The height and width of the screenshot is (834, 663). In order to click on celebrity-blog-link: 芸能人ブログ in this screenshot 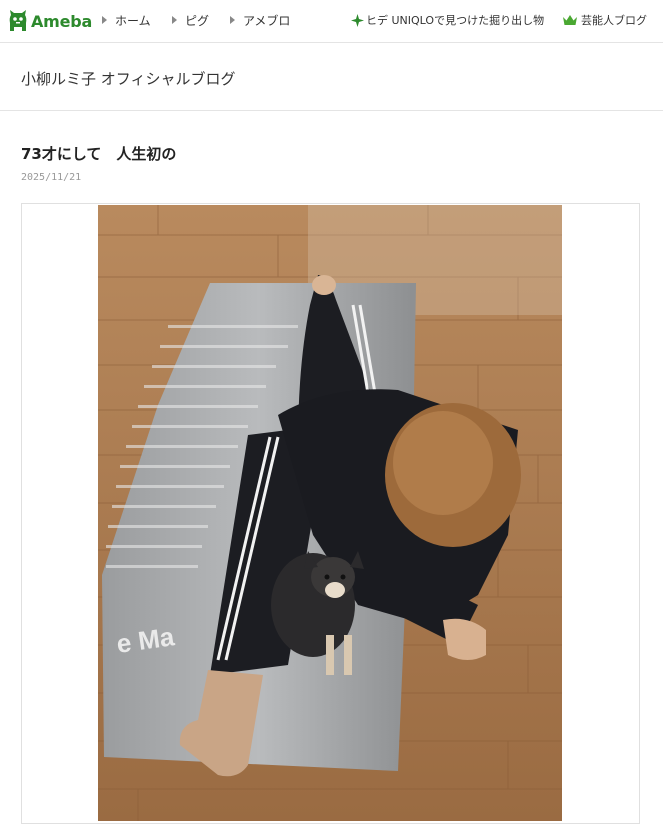, I will do `click(604, 20)`.